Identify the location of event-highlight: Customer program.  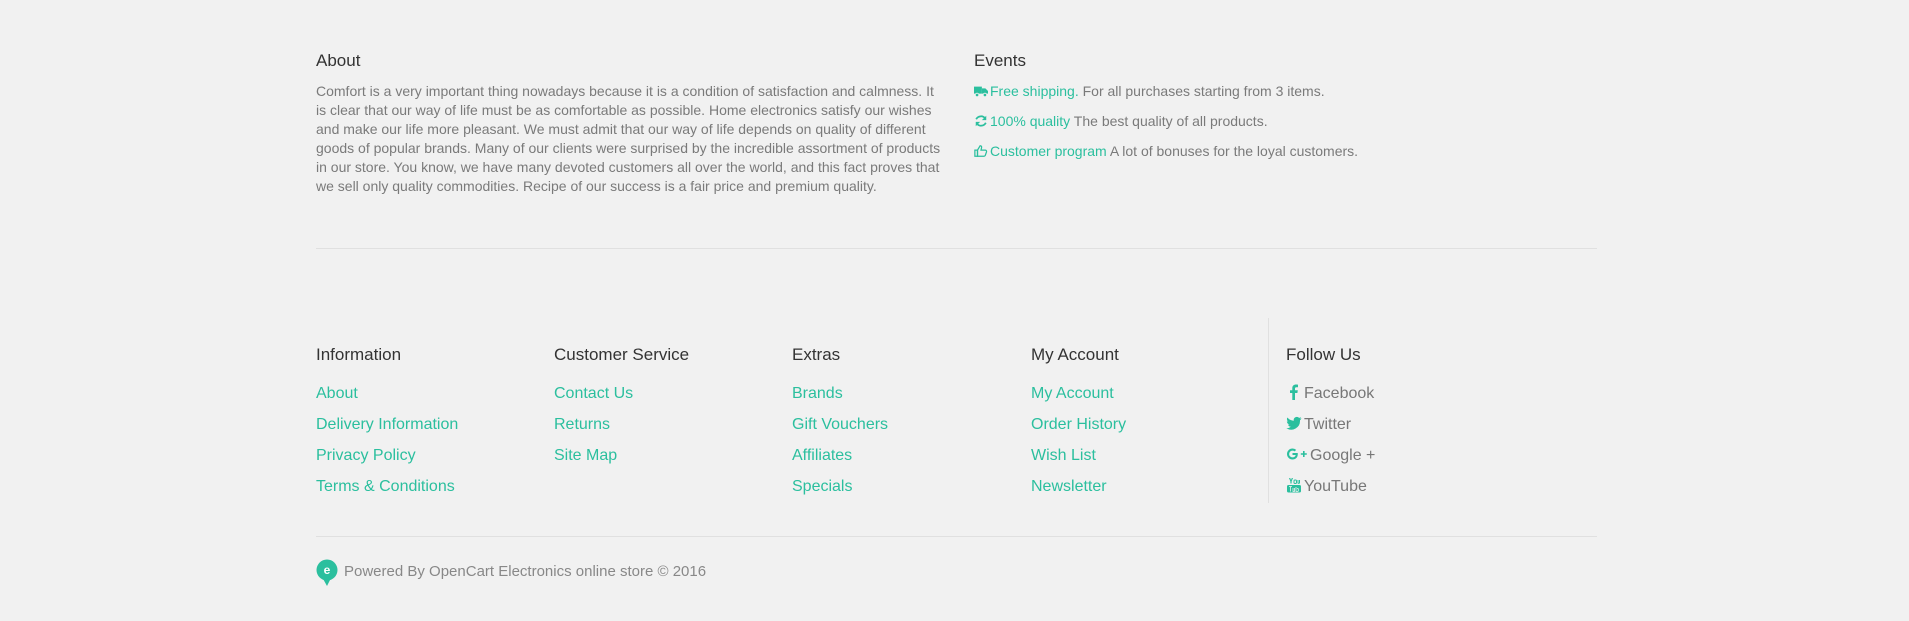
(1048, 151).